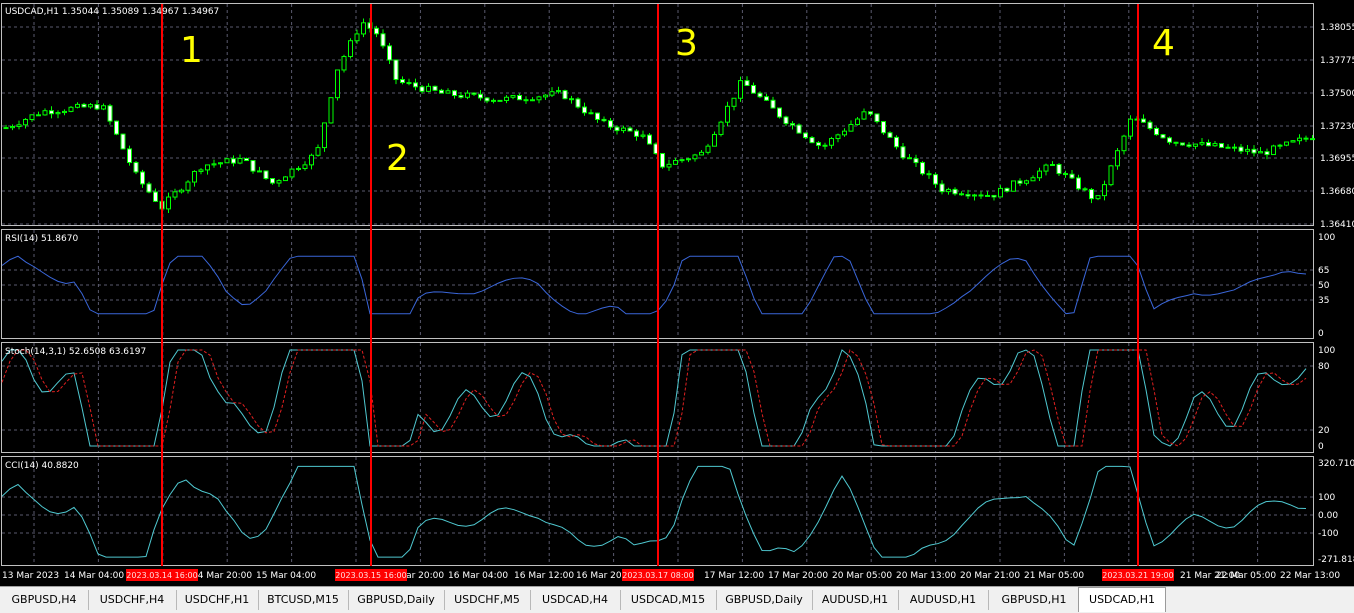 This screenshot has height=613, width=1354. What do you see at coordinates (1163, 43) in the screenshot?
I see `annotation-label: 4` at bounding box center [1163, 43].